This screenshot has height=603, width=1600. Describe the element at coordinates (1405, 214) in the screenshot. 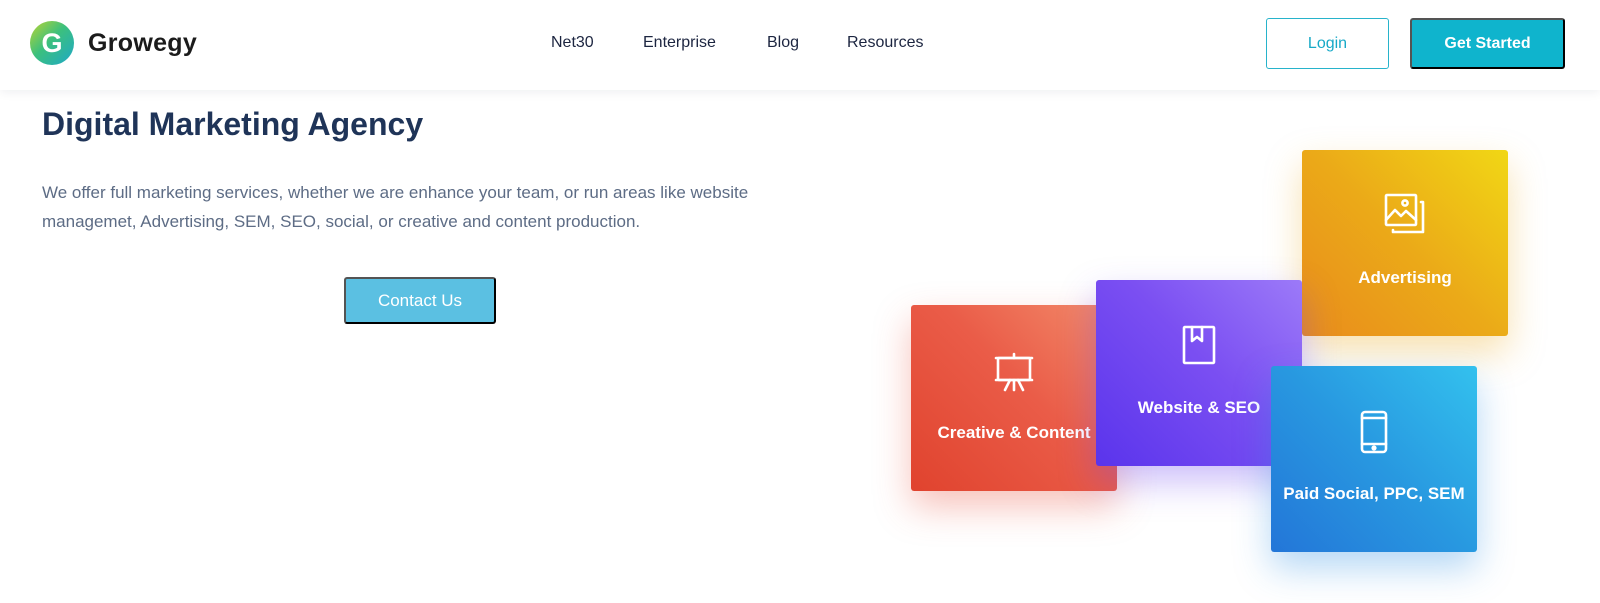

I see `image-gallery-icon` at that location.